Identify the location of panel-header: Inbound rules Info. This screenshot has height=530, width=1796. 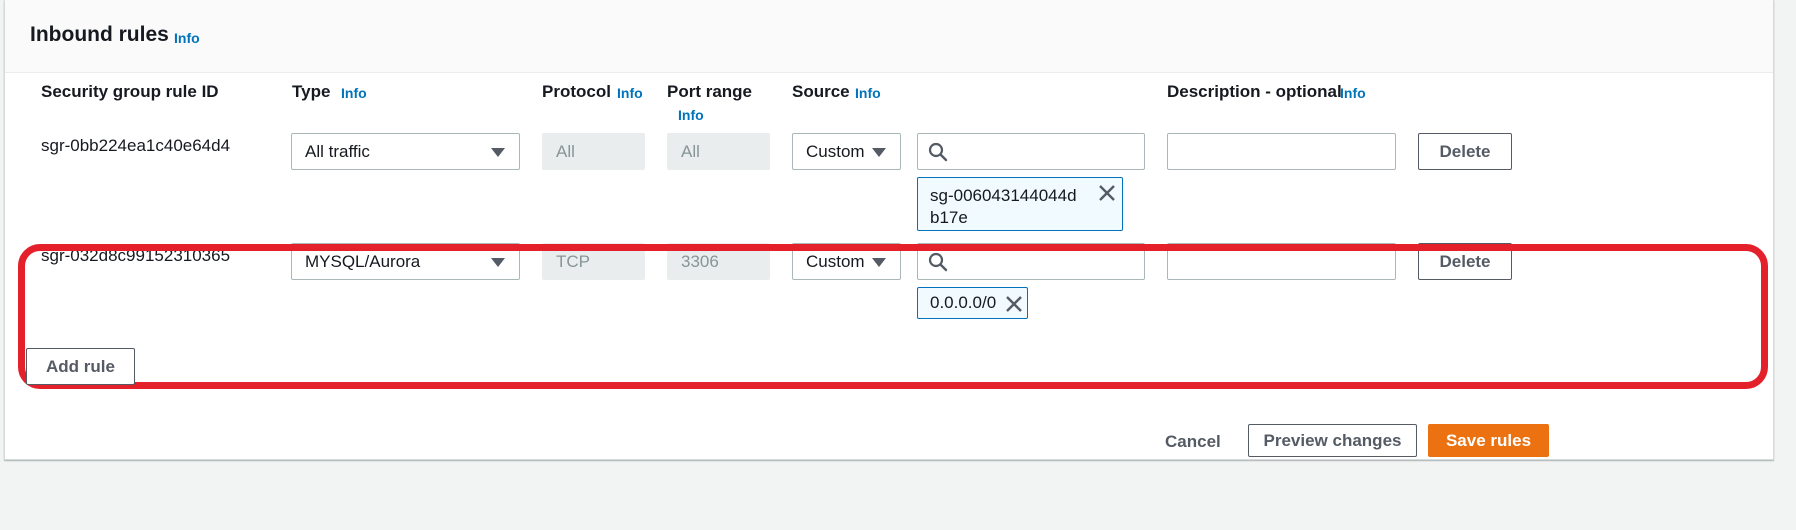
(889, 36).